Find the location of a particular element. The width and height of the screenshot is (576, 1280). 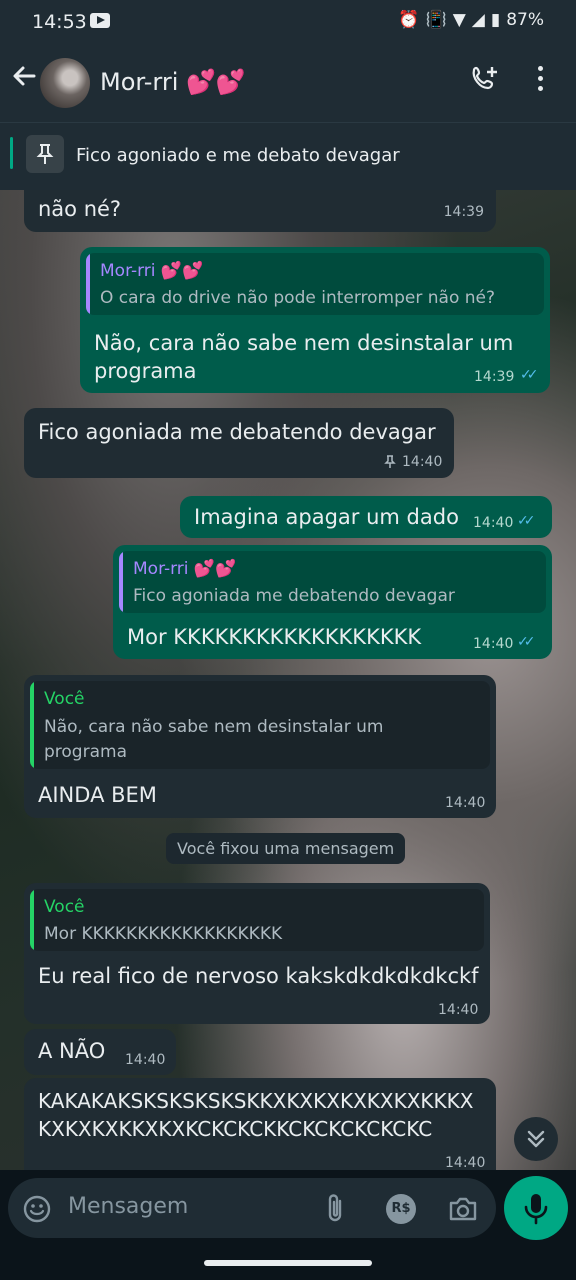

contact-avatar is located at coordinates (65, 83).